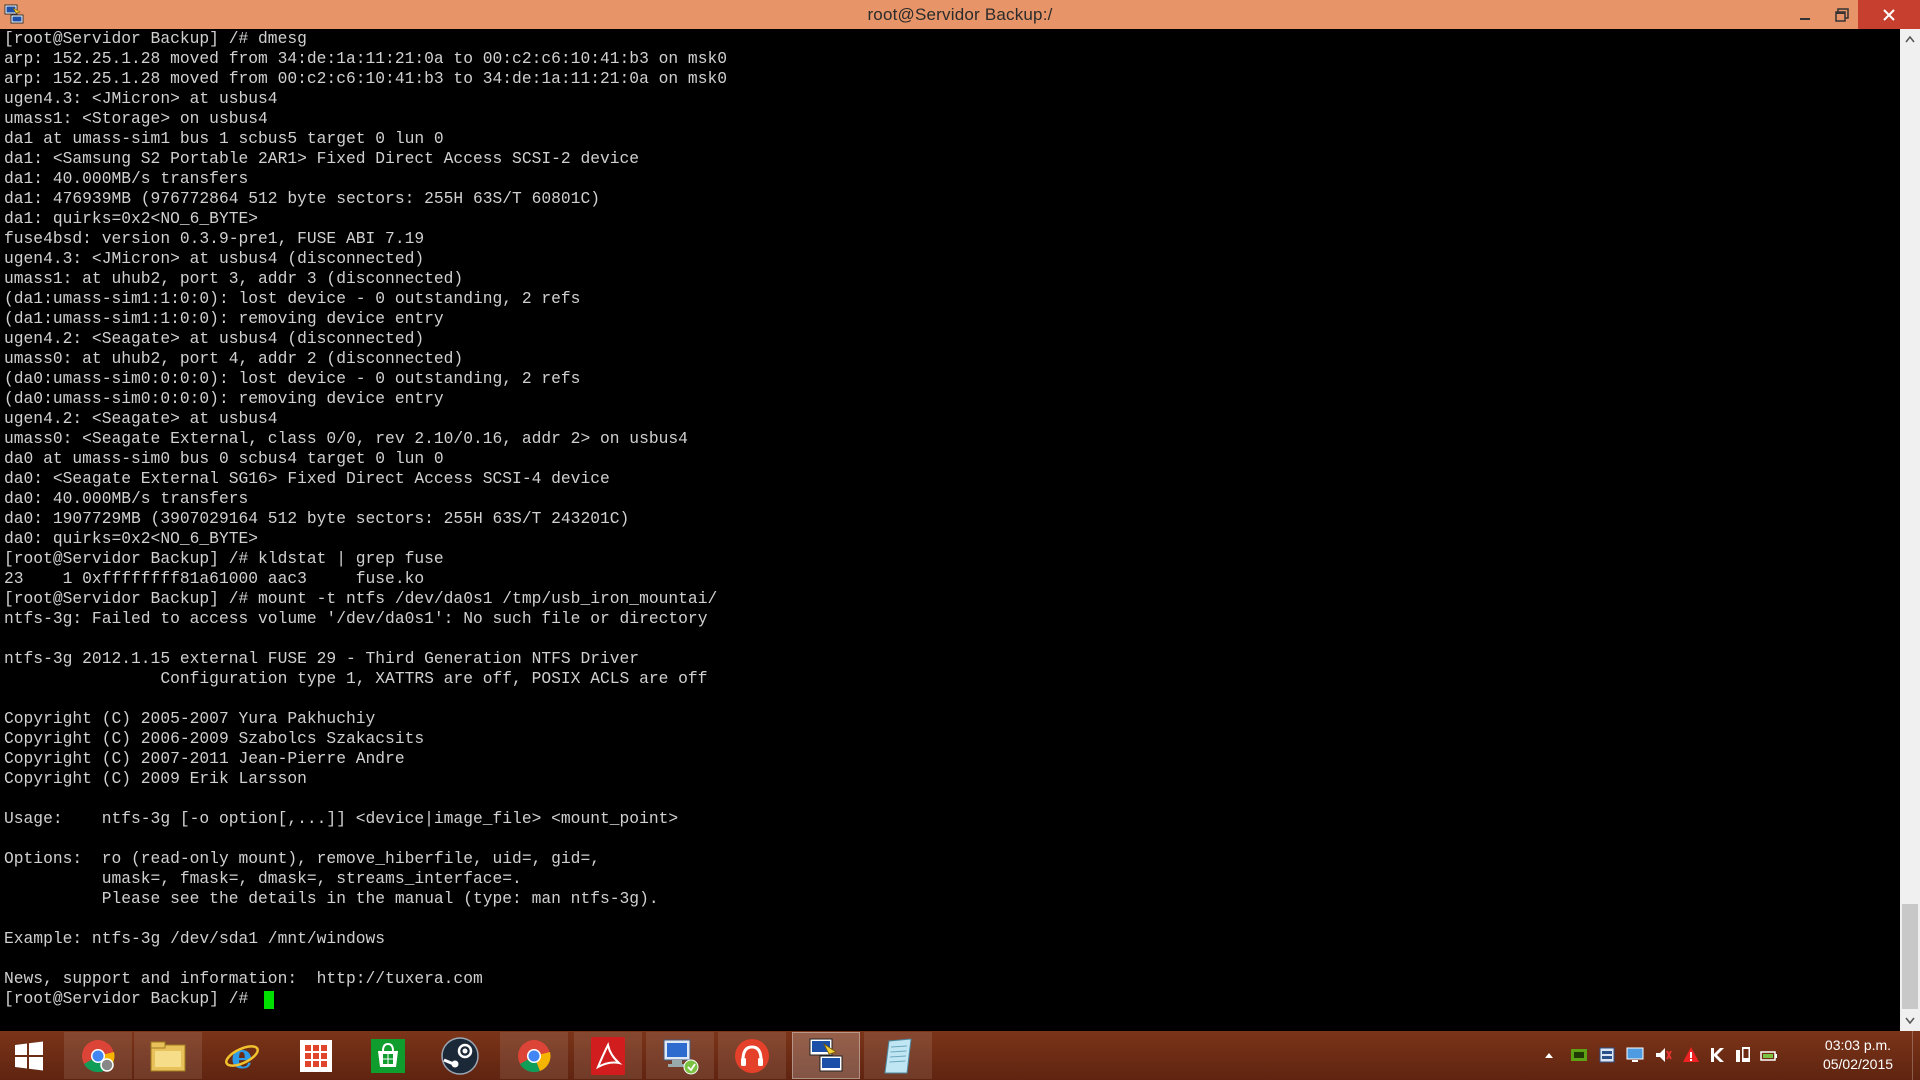 The width and height of the screenshot is (1920, 1080). I want to click on taskbar-steam, so click(460, 1055).